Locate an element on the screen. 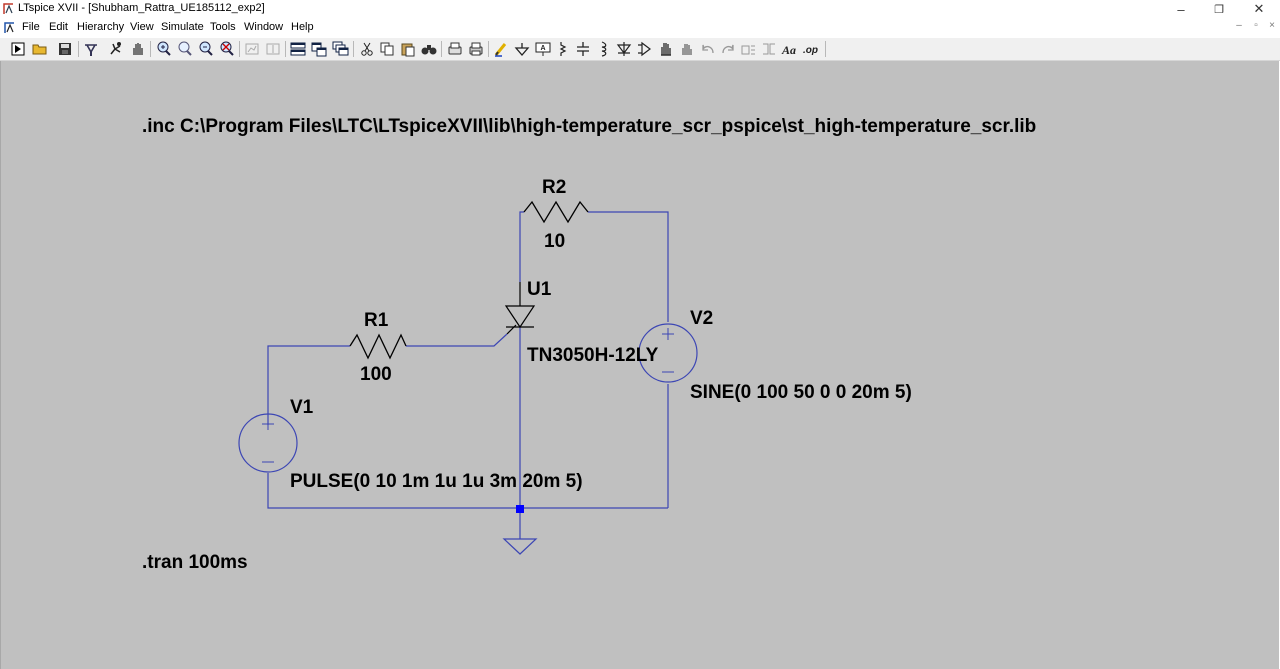 This screenshot has height=669, width=1280. close-button: ✕ is located at coordinates (1259, 9).